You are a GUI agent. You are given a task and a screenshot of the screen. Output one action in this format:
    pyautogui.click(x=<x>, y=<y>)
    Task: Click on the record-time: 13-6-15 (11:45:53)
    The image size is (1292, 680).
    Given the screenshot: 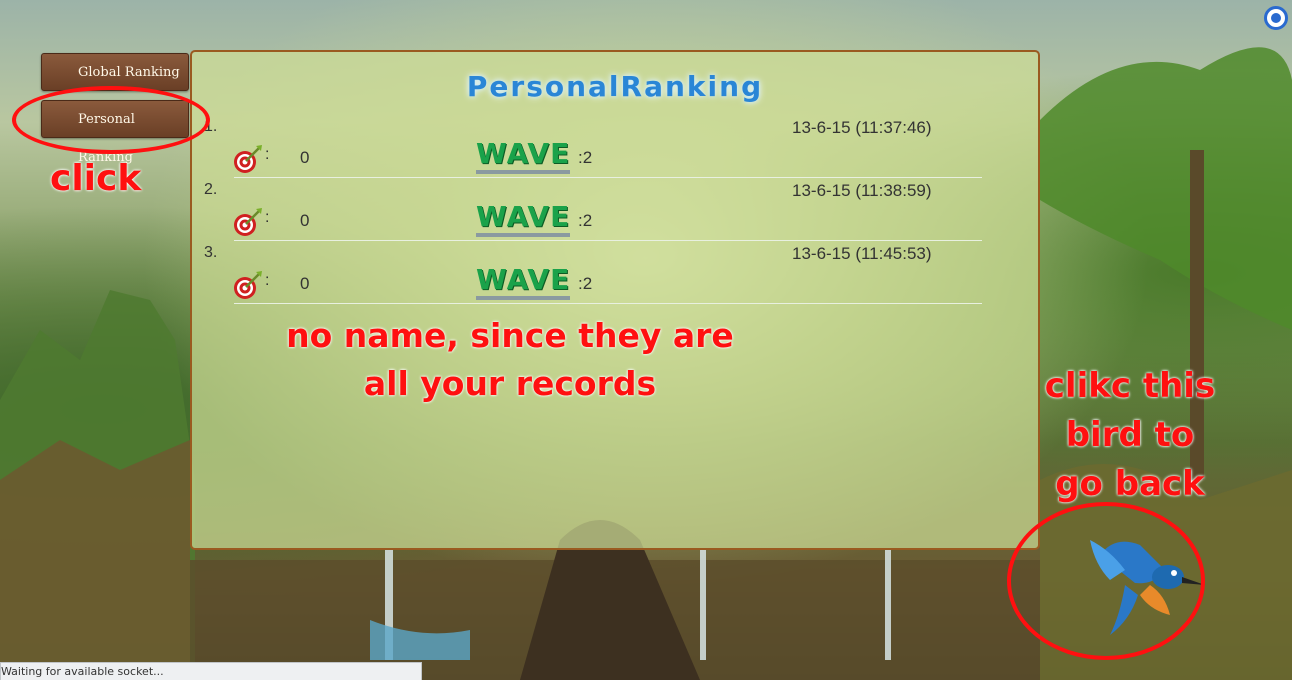 What is the action you would take?
    pyautogui.click(x=862, y=253)
    